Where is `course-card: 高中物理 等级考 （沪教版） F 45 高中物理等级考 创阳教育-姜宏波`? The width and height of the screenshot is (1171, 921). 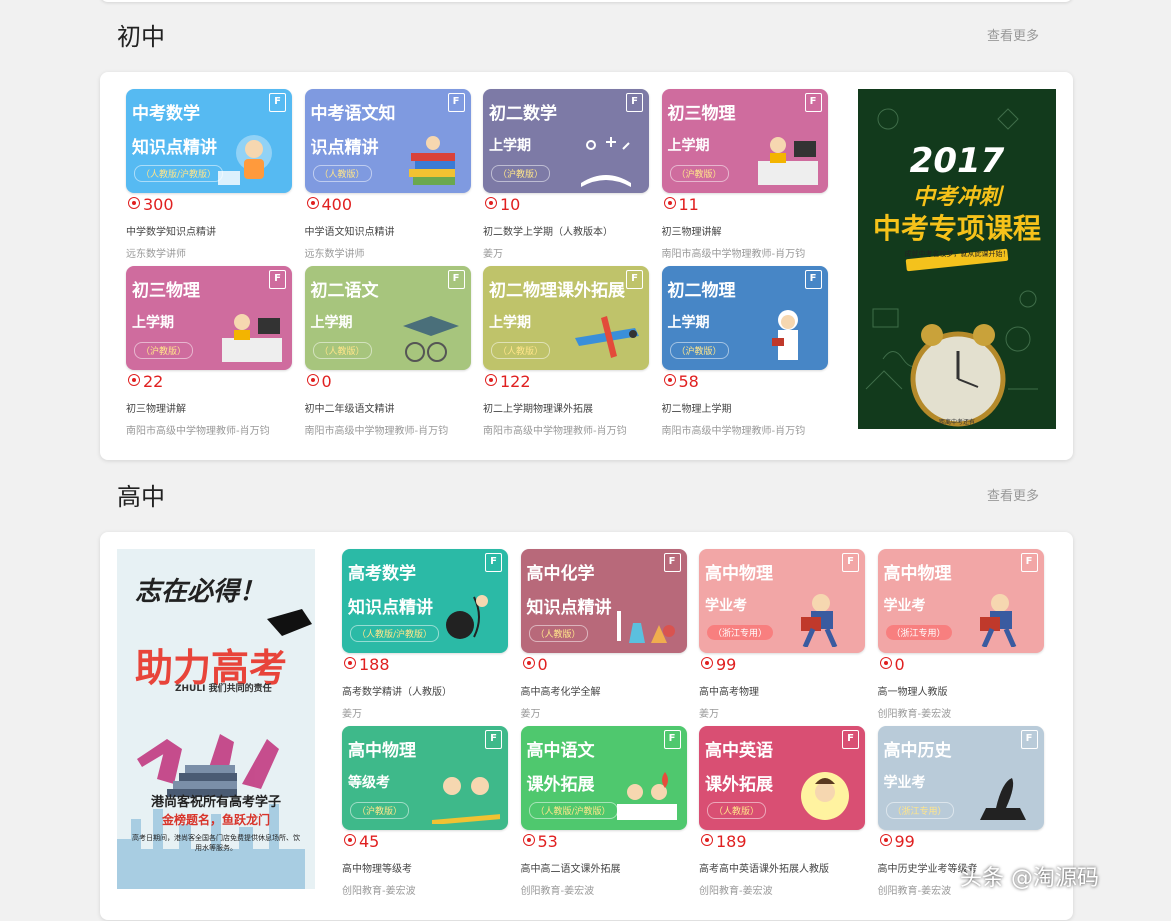
course-card: 高中物理 等级考 （沪教版） F 45 高中物理等级考 创阳教育-姜宏波 is located at coordinates (425, 812).